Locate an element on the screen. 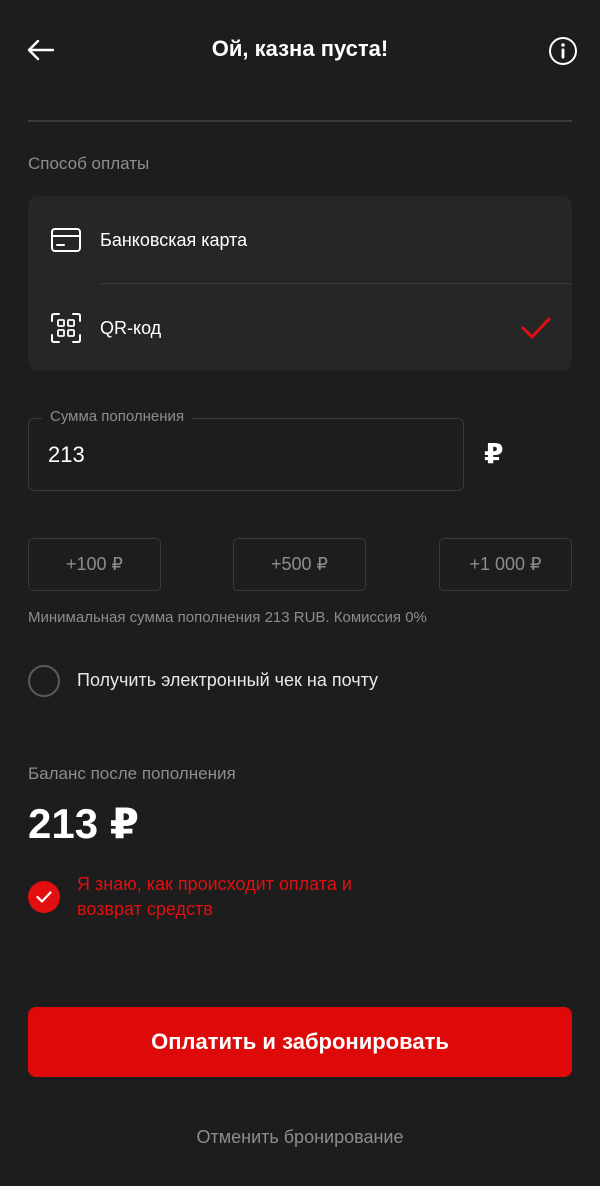  quick-add-500-button: +500 ₽ is located at coordinates (299, 564).